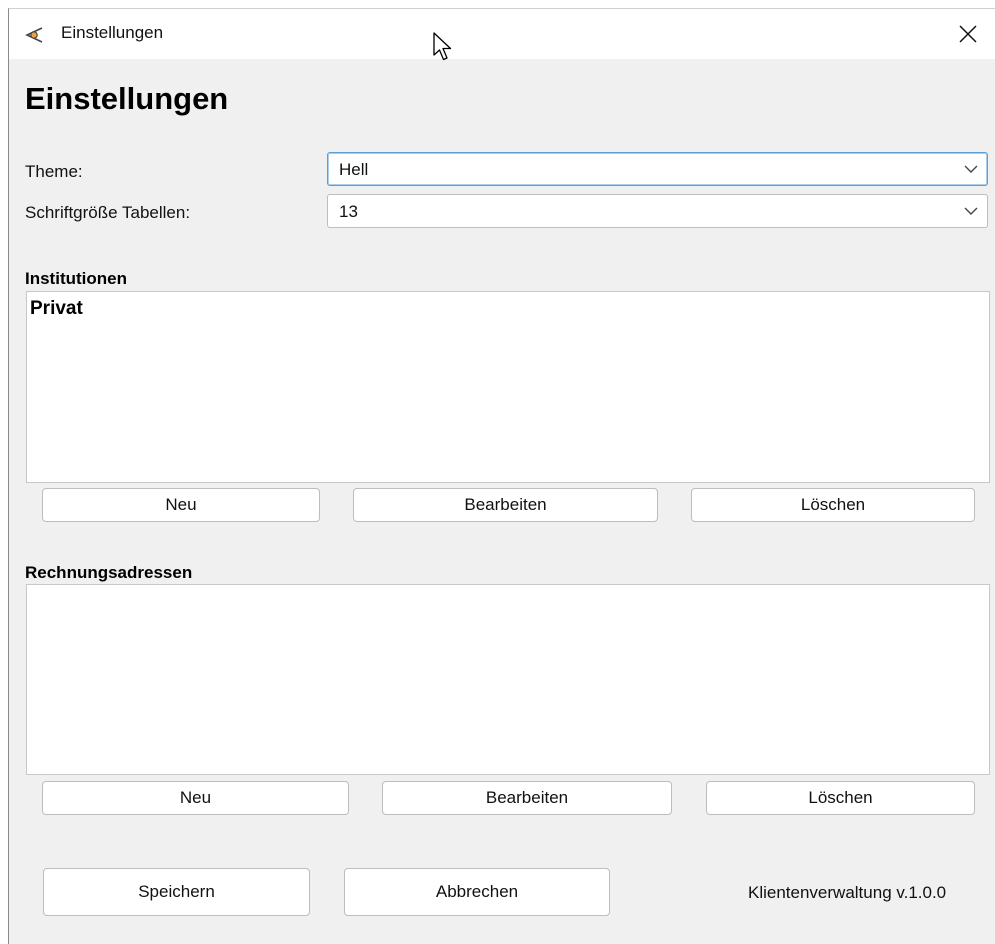 The width and height of the screenshot is (995, 944). I want to click on billing-edit-button: Bearbeiten, so click(527, 798).